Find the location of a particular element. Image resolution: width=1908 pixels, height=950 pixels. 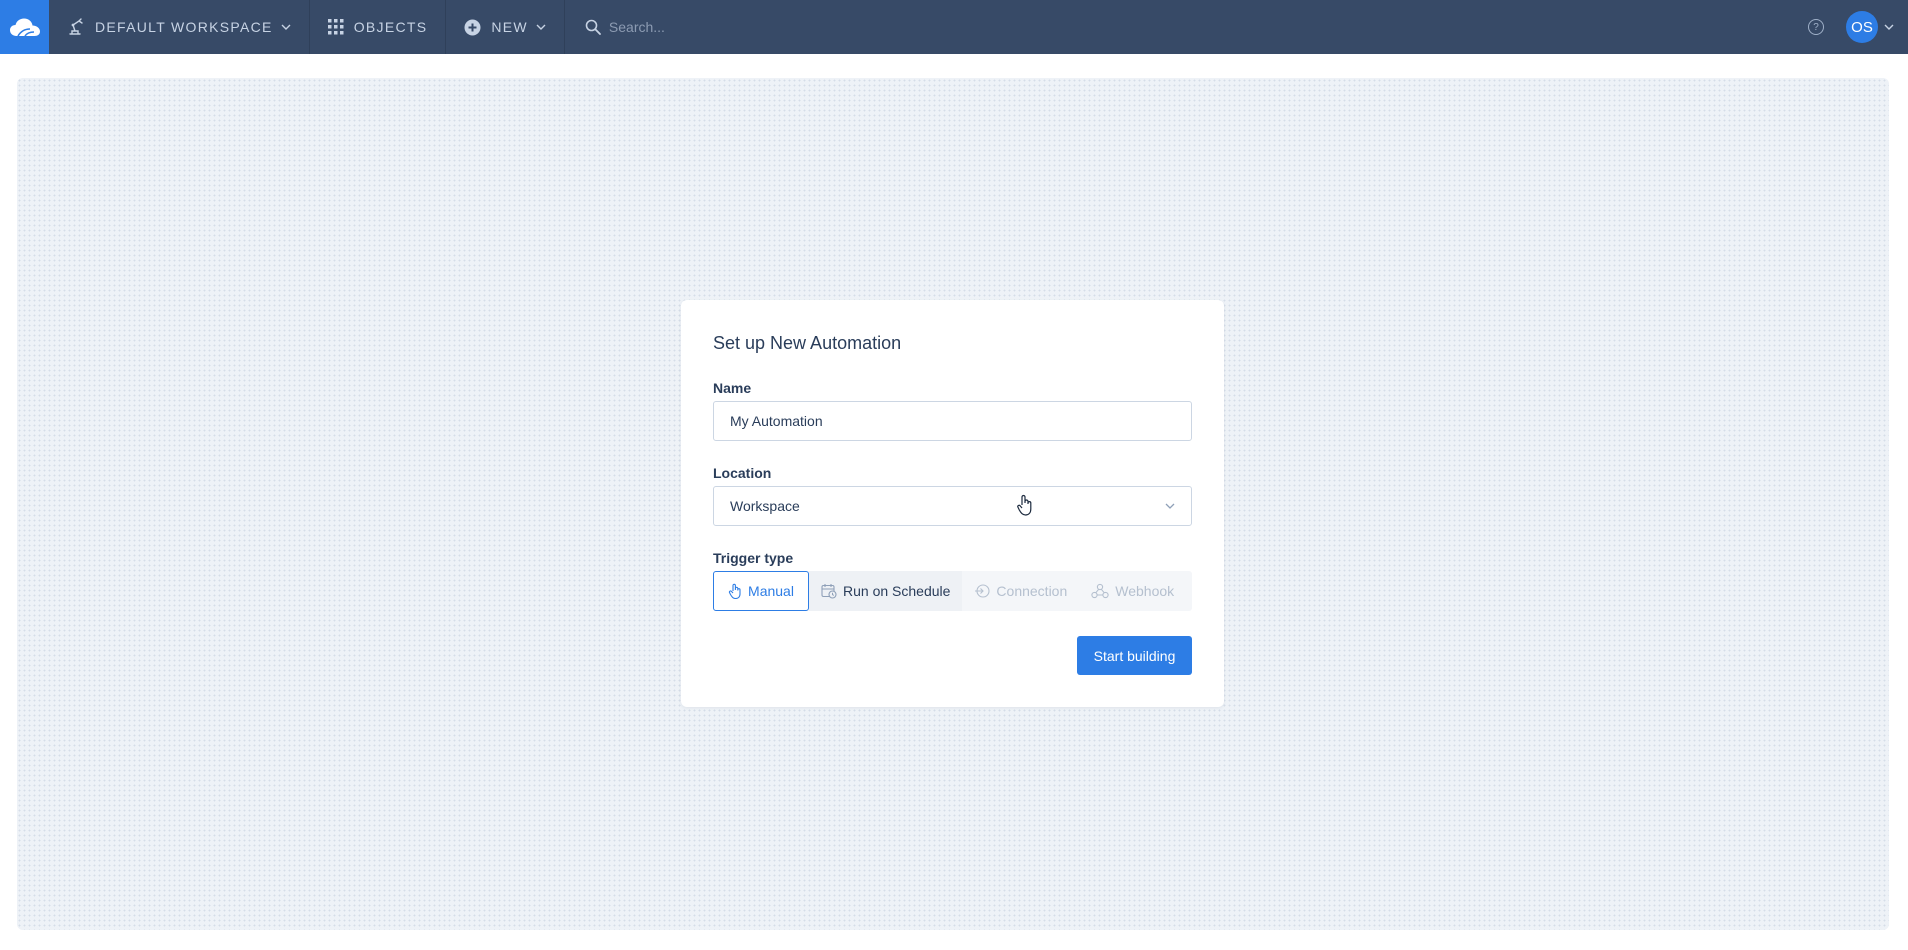

workspace-label: DEFAULT WORKSPACE is located at coordinates (184, 27).